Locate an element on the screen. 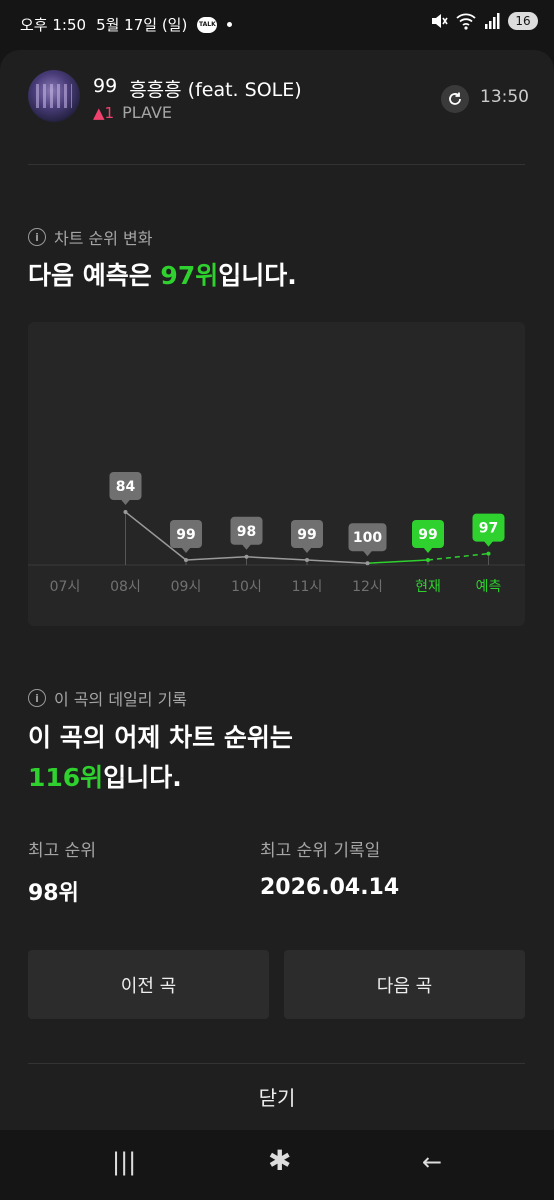 This screenshot has width=554, height=1200. wifi-icon is located at coordinates (466, 21).